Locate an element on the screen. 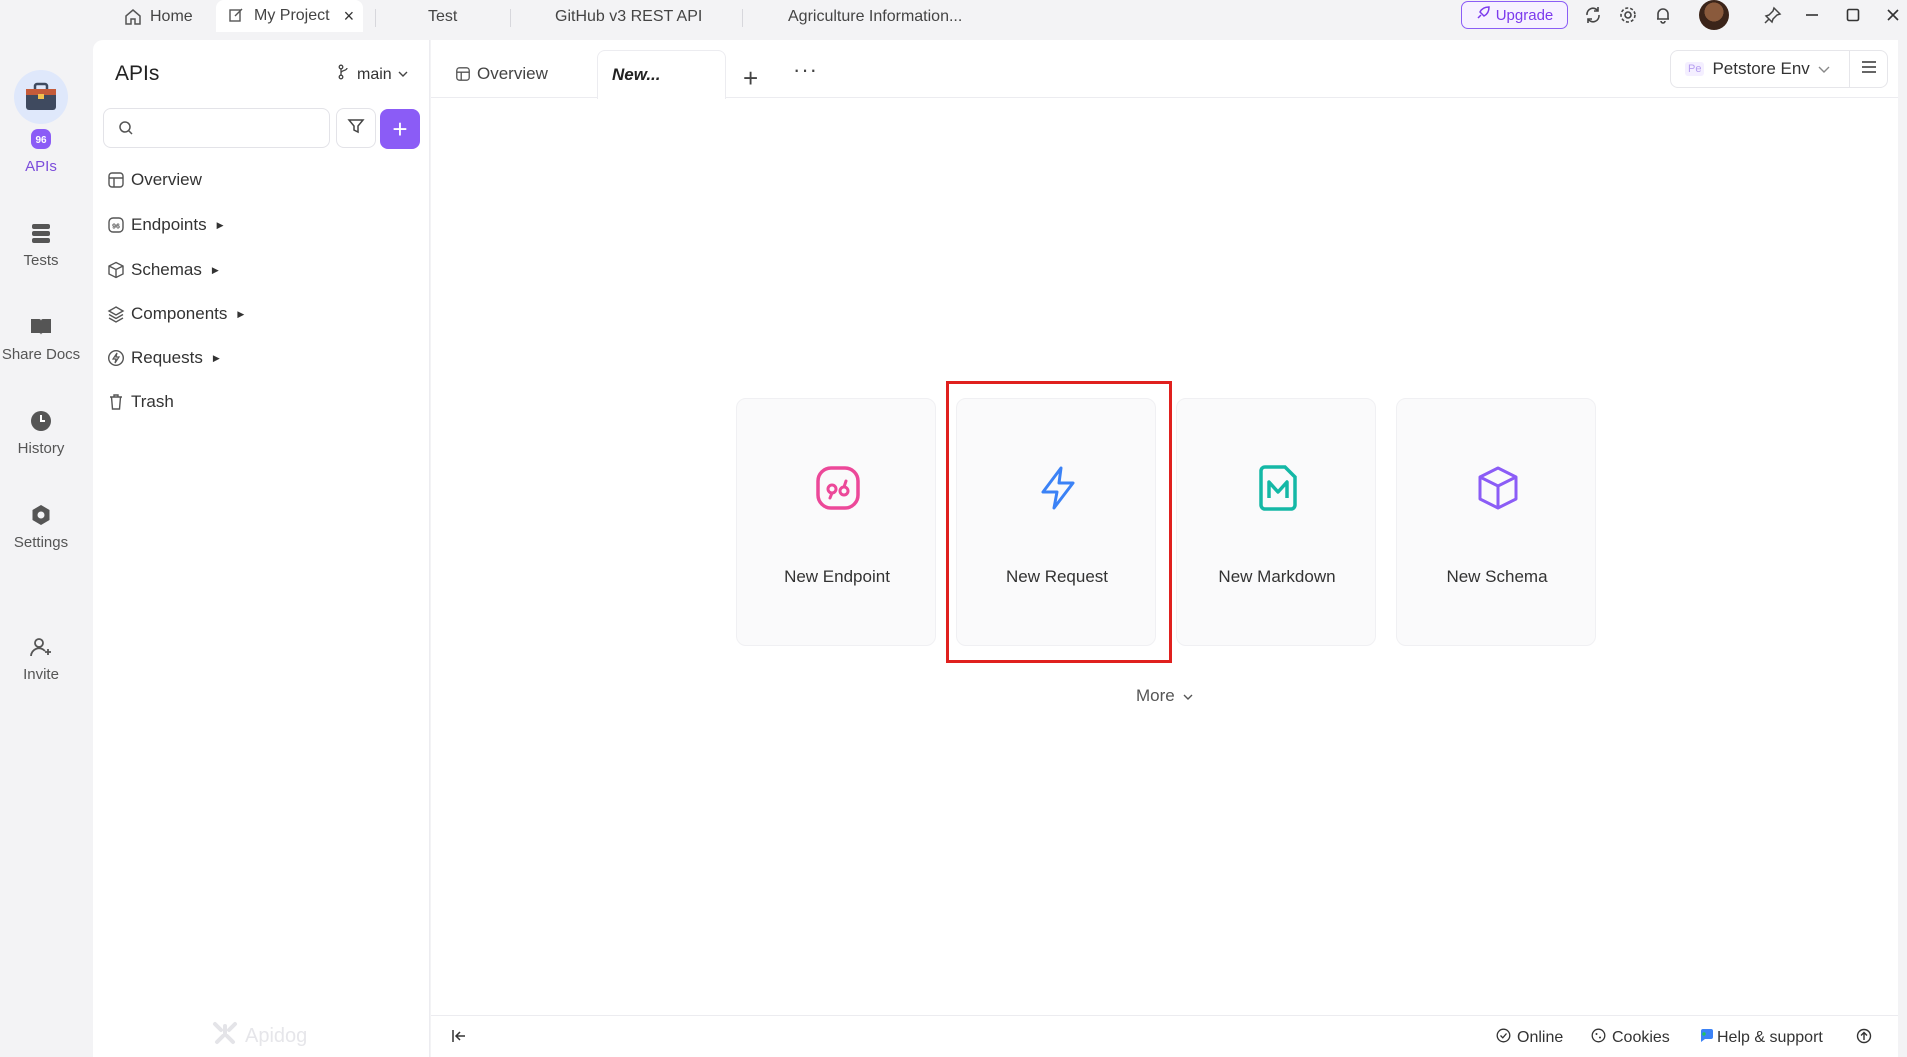 The height and width of the screenshot is (1057, 1907). collapse-sidebar-icon is located at coordinates (459, 1038).